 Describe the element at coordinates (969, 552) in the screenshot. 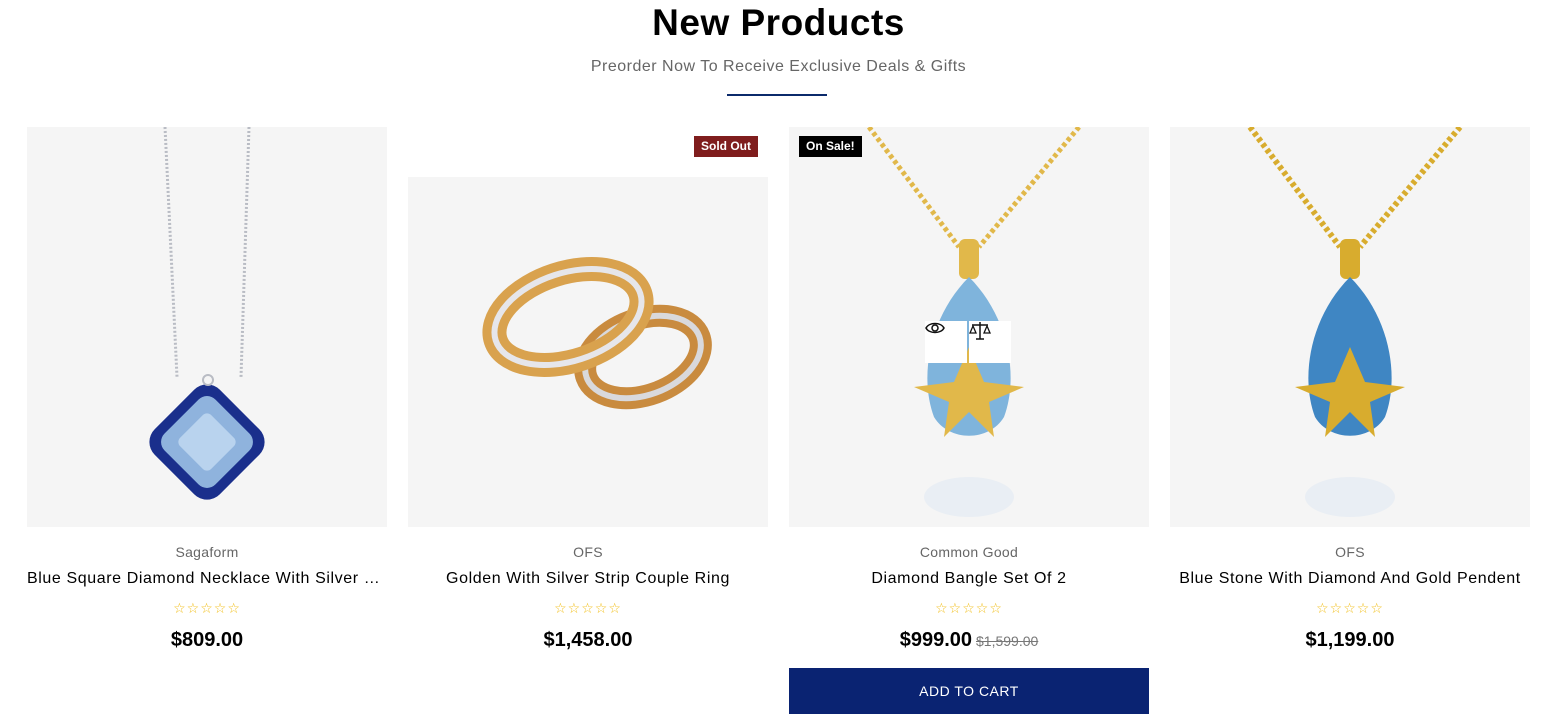

I see `product-brand: Common Good` at that location.